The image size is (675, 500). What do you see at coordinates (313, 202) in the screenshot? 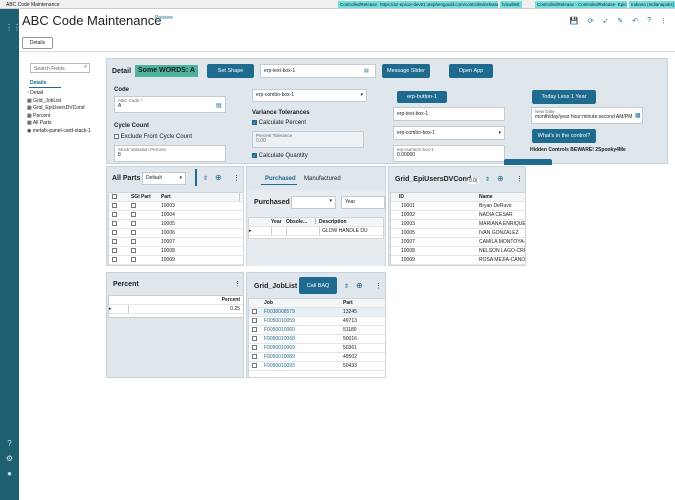
I see `purchased-dropdown: ▾` at bounding box center [313, 202].